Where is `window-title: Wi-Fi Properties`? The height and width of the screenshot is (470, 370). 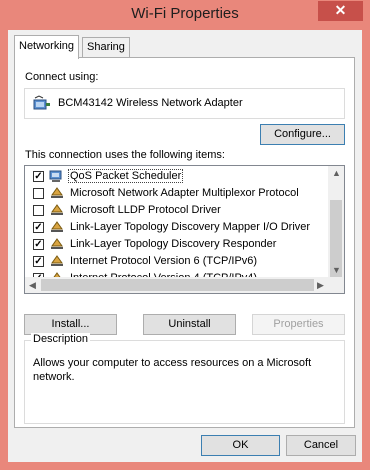
window-title: Wi-Fi Properties is located at coordinates (185, 13).